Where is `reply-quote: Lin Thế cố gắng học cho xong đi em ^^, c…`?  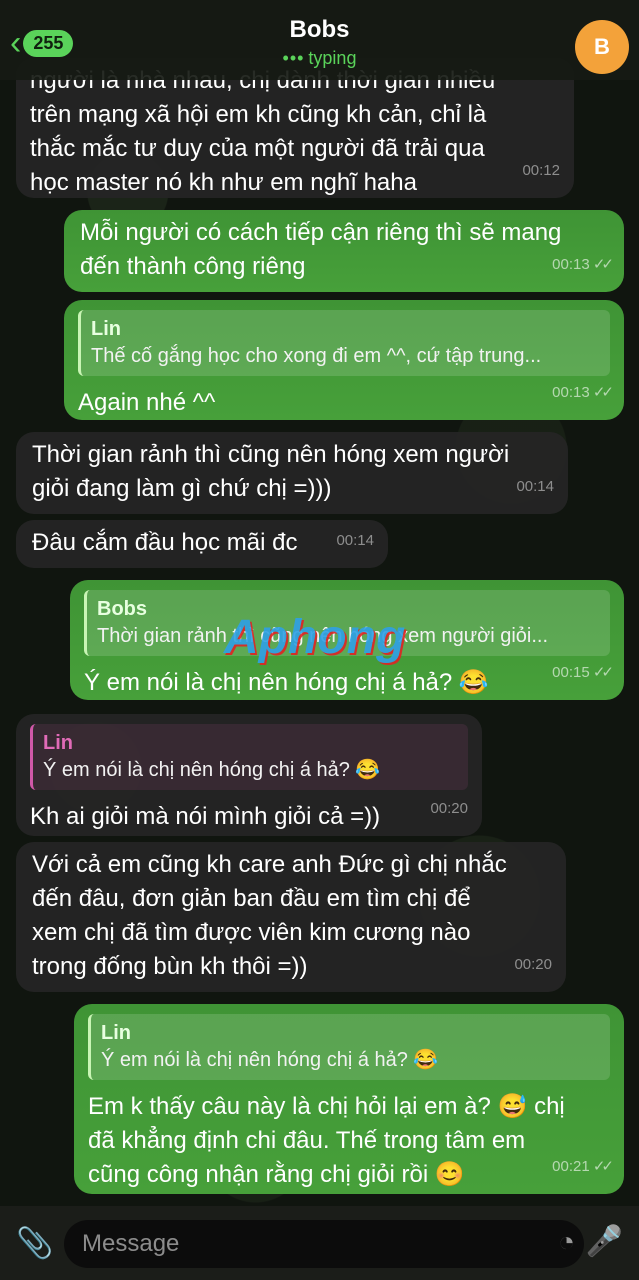 reply-quote: Lin Thế cố gắng học cho xong đi em ^^, c… is located at coordinates (344, 343).